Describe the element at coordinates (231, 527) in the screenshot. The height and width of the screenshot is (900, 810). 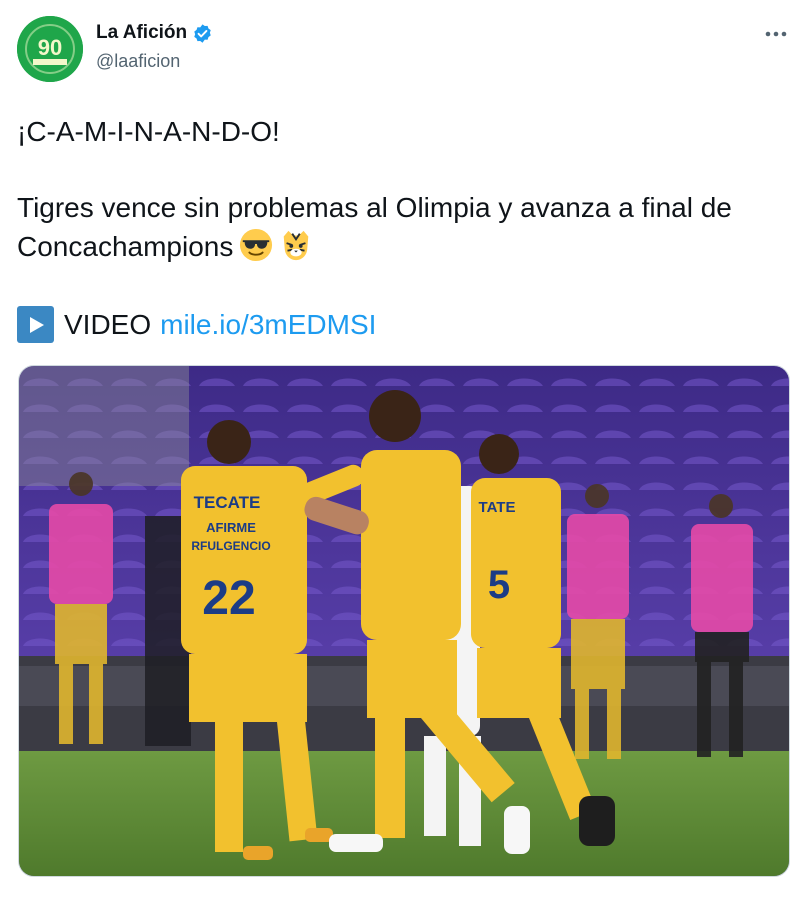
I see `svg-text: AFIRME` at that location.